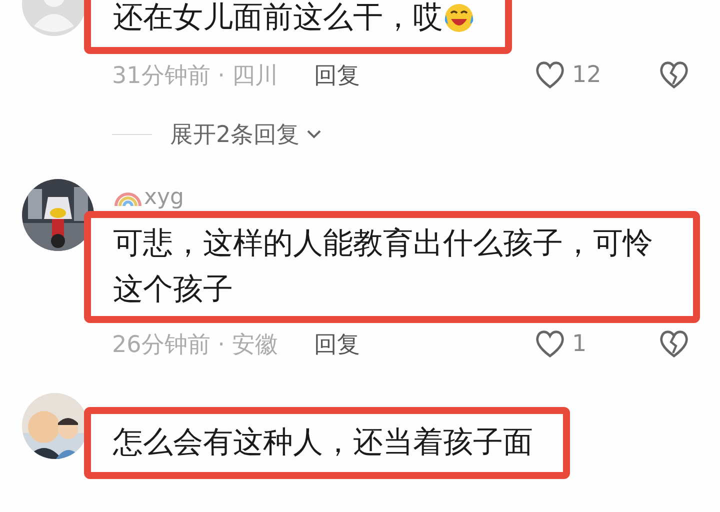  What do you see at coordinates (235, 134) in the screenshot?
I see `expand-replies-link: 展开2条回复` at bounding box center [235, 134].